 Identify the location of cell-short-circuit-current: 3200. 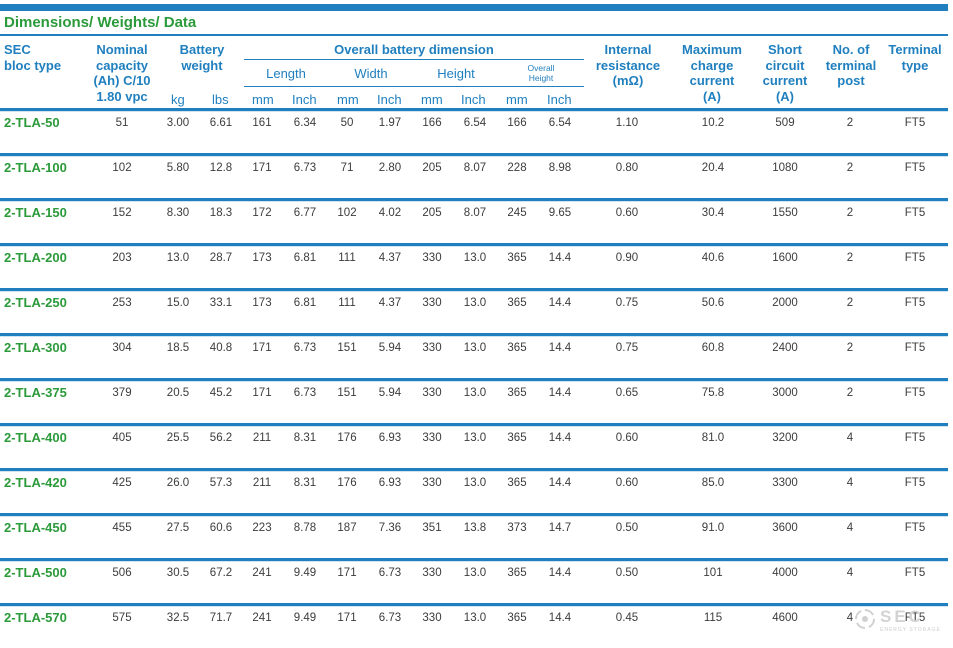
(785, 438).